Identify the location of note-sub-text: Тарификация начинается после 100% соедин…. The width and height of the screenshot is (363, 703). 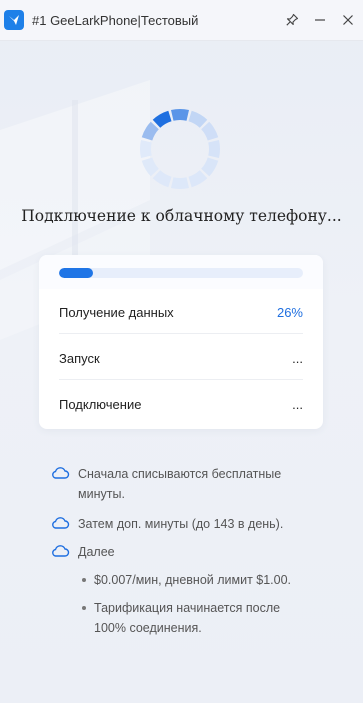
(187, 618).